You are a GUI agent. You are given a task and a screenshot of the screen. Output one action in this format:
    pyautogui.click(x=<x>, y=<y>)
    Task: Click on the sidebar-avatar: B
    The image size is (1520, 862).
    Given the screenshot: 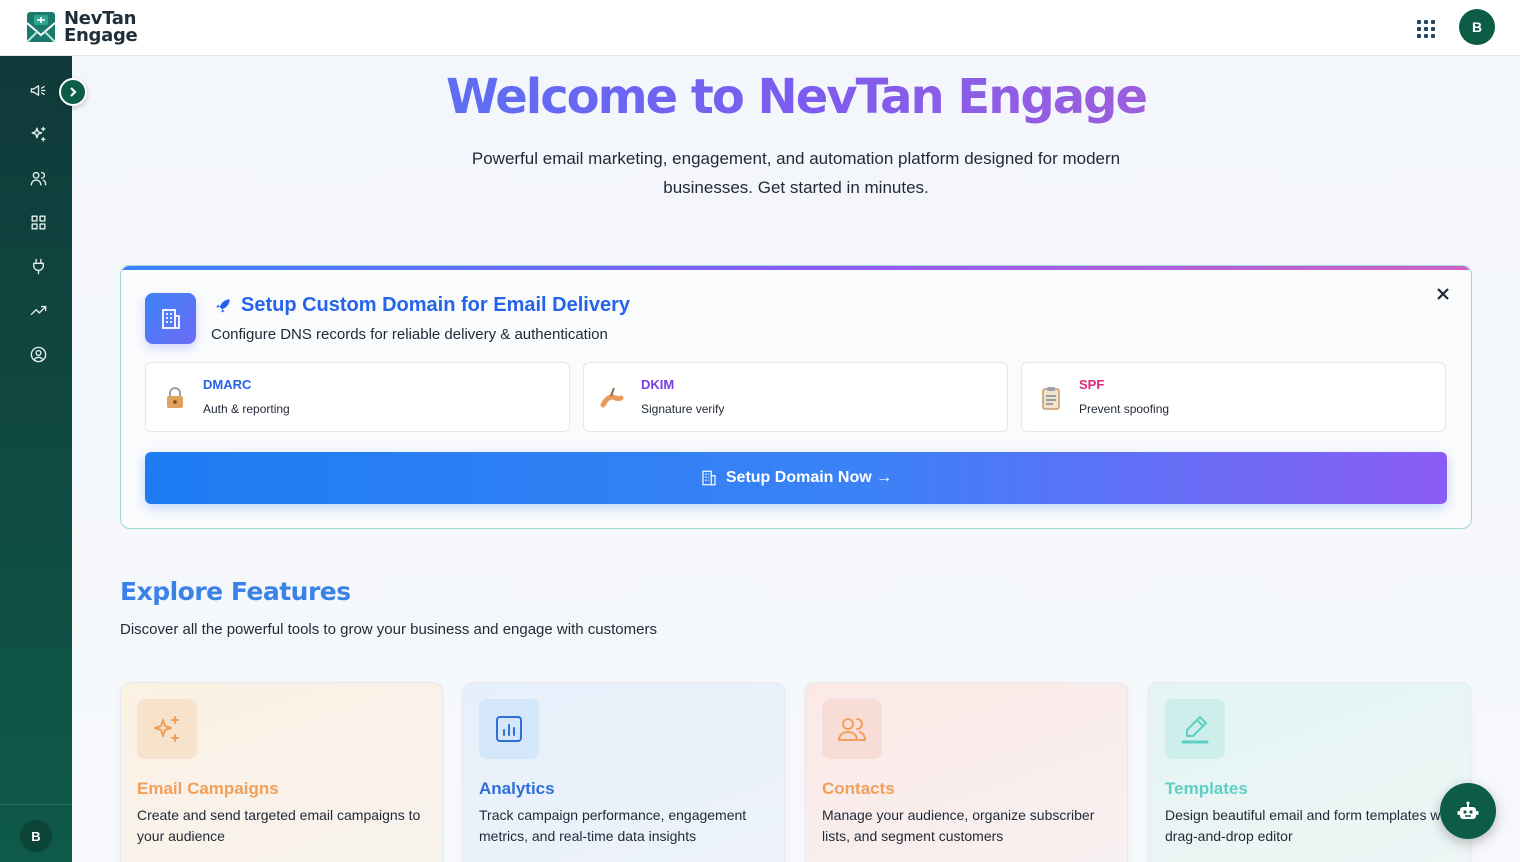 What is the action you would take?
    pyautogui.click(x=36, y=836)
    